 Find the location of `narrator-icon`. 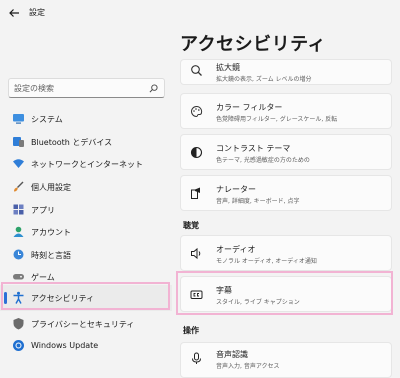

narrator-icon is located at coordinates (195, 193).